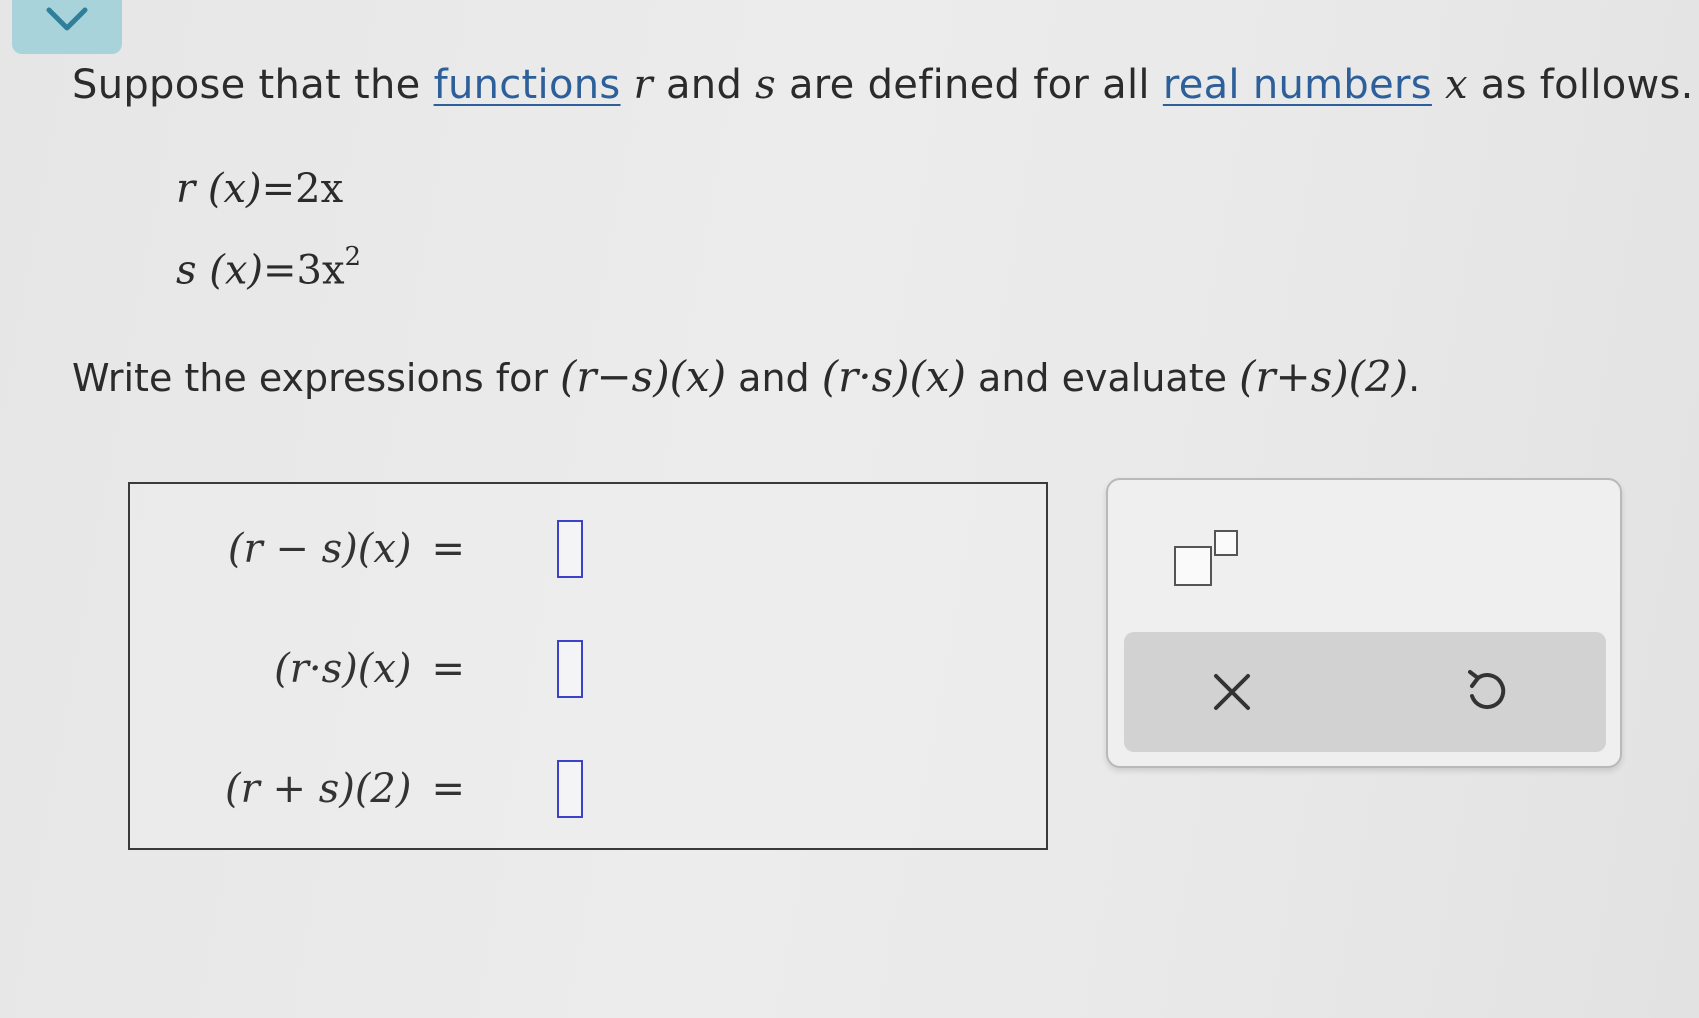 Image resolution: width=1699 pixels, height=1018 pixels. I want to click on collapse-toggle-button, so click(67, 27).